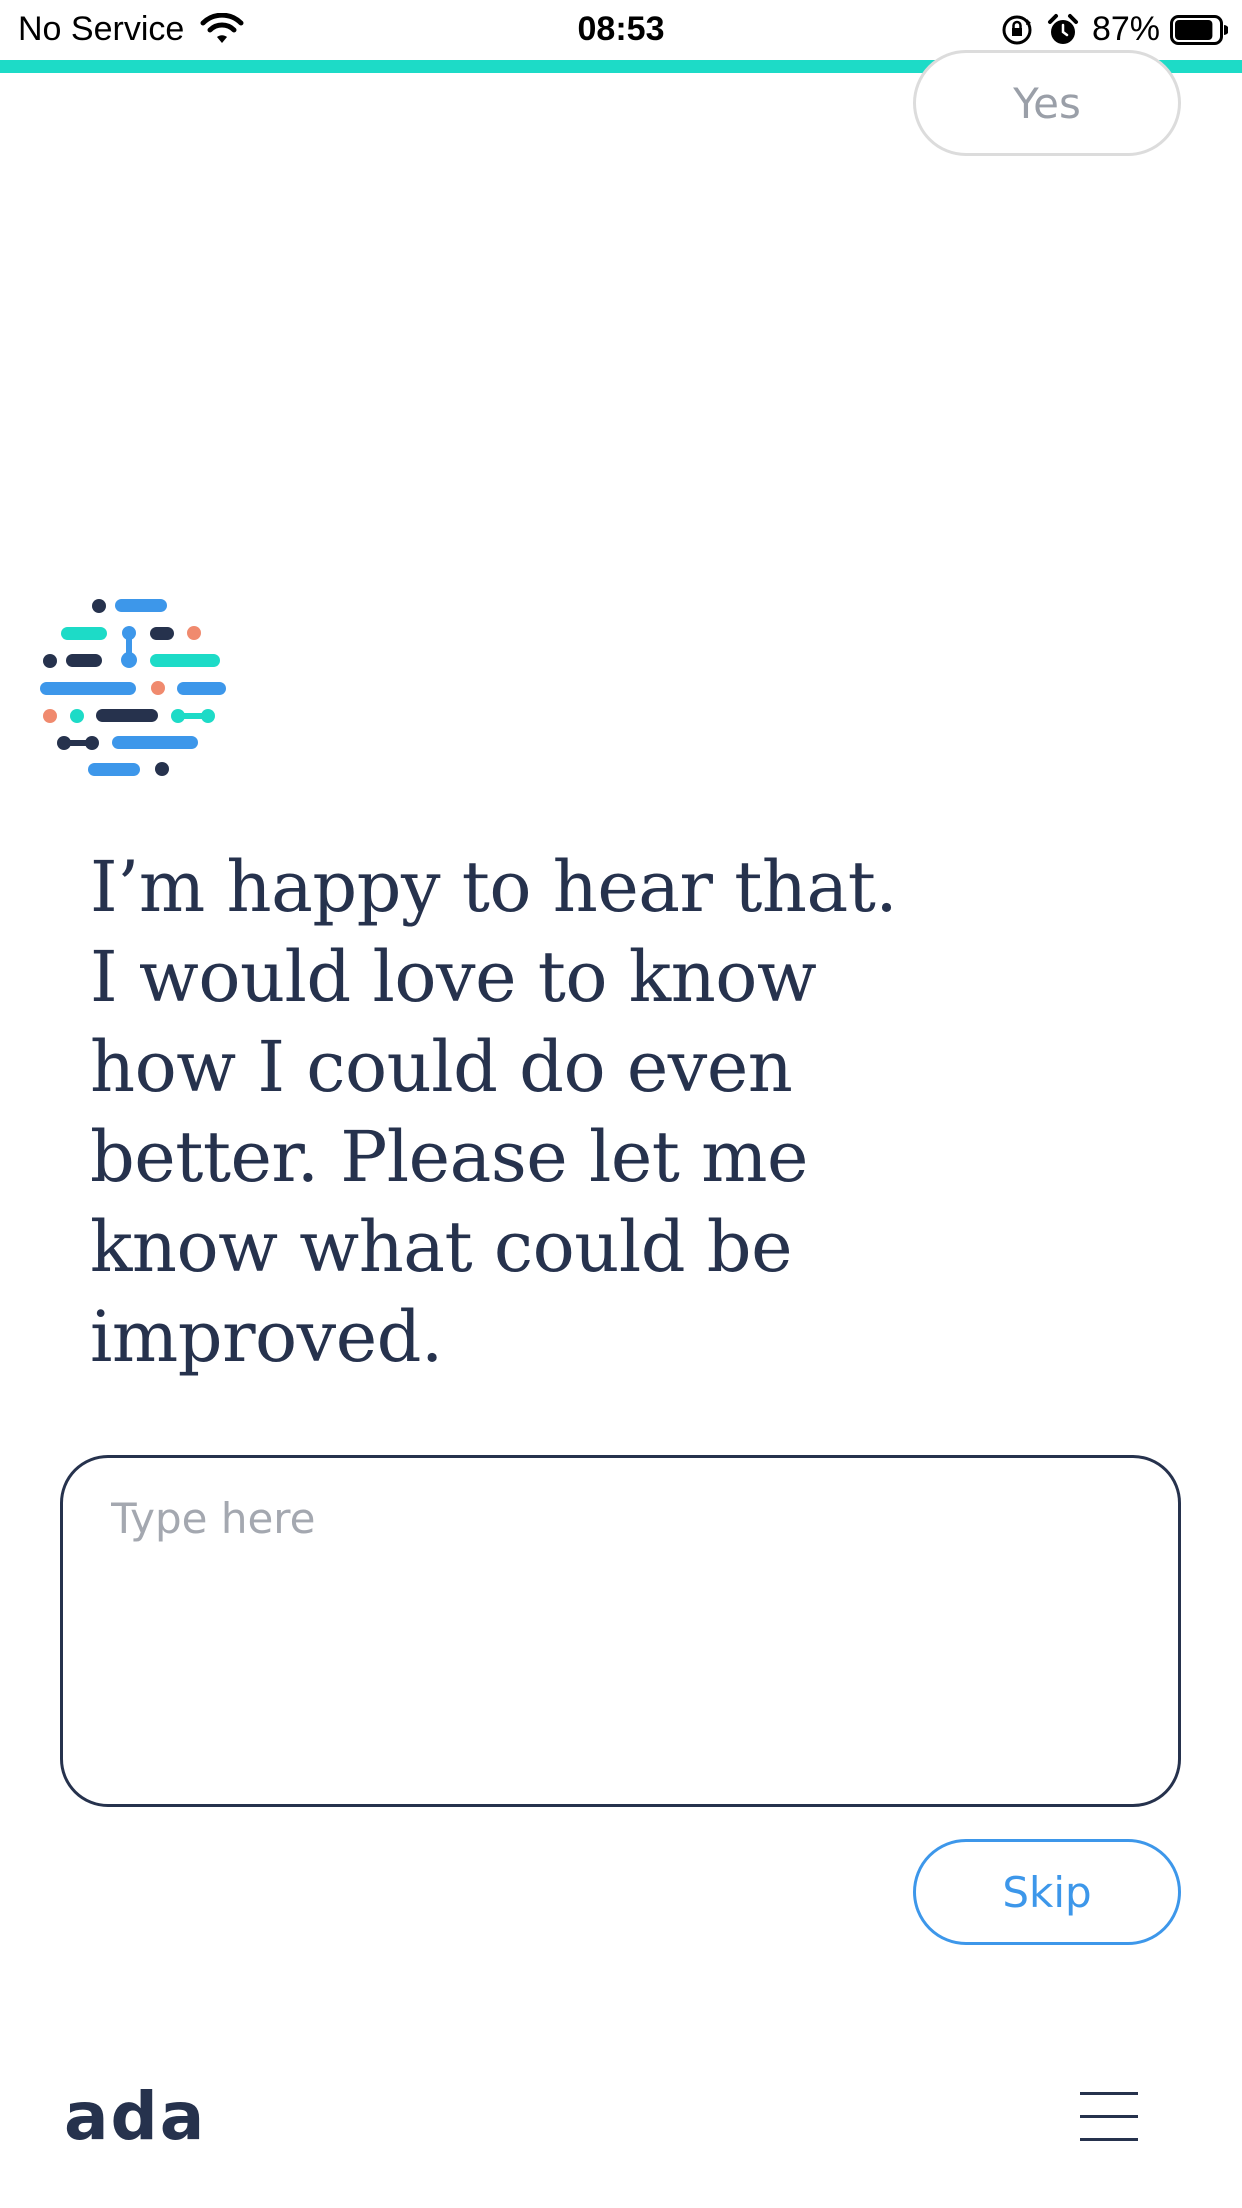 This screenshot has width=1242, height=2208. What do you see at coordinates (1047, 103) in the screenshot?
I see `previous-reply-chip: Yes` at bounding box center [1047, 103].